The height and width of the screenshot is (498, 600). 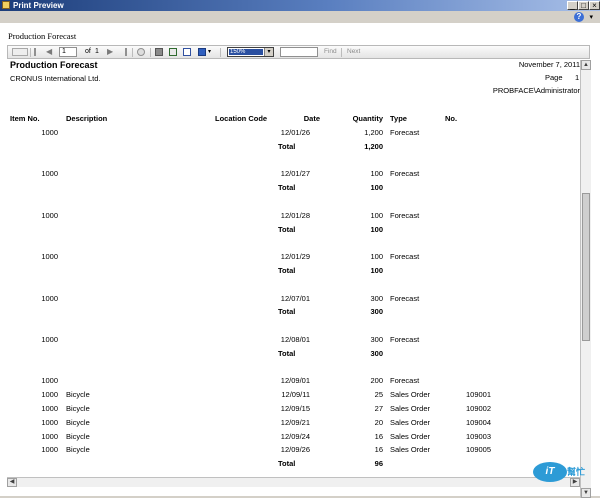 What do you see at coordinates (25, 118) in the screenshot?
I see `column-header-item-no: Item No.` at bounding box center [25, 118].